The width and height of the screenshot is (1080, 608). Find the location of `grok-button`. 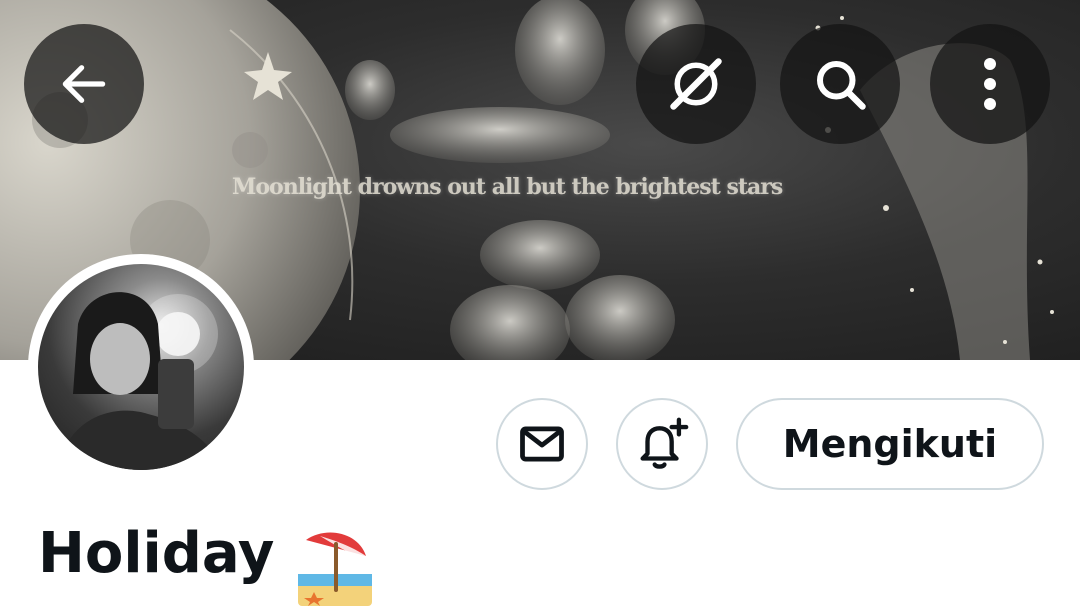

grok-button is located at coordinates (696, 84).